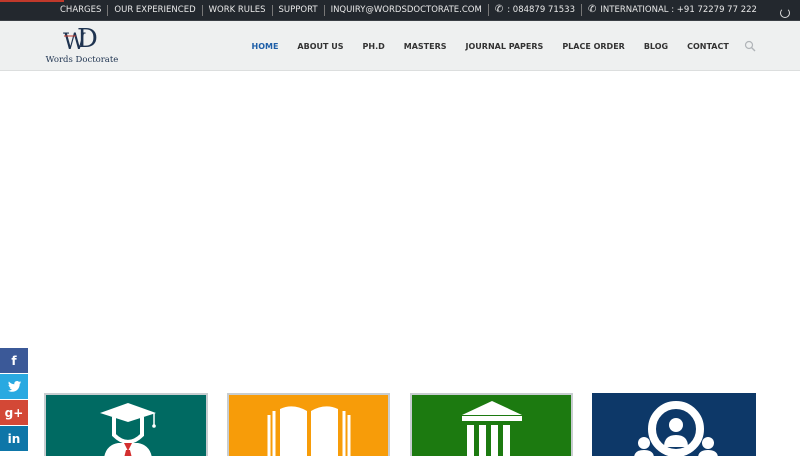  What do you see at coordinates (750, 46) in the screenshot?
I see `search-icon` at bounding box center [750, 46].